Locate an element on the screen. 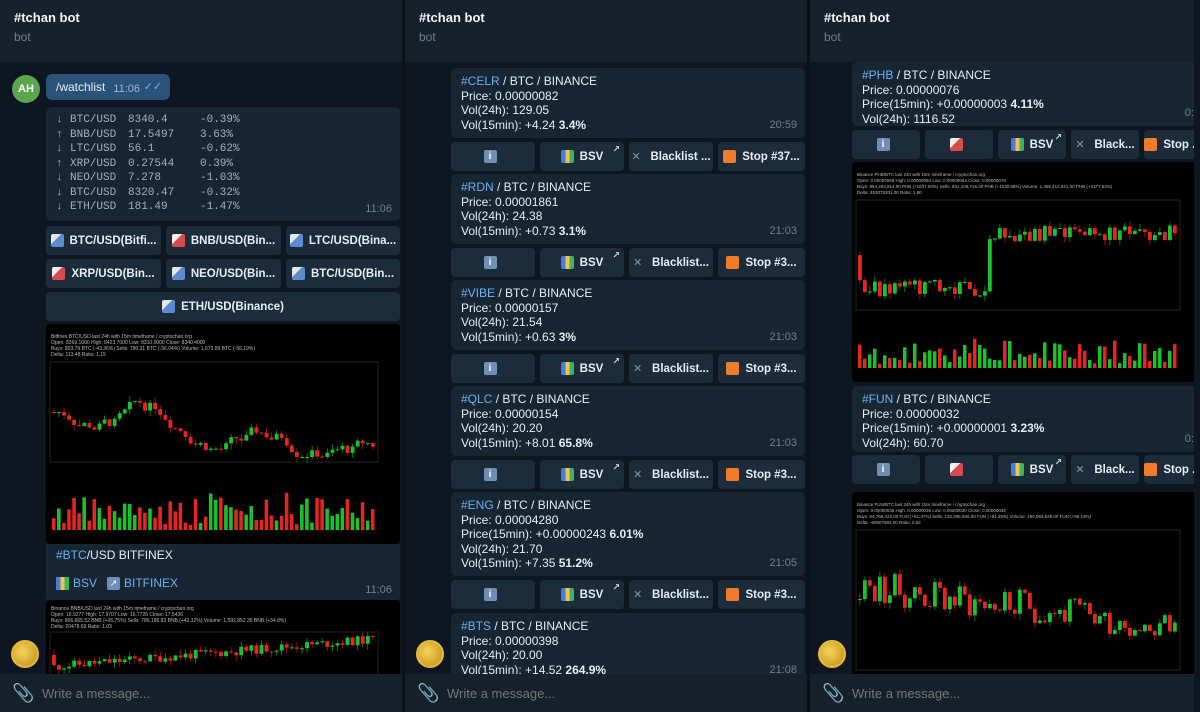 This screenshot has height=712, width=1200. chart-button-eth-binance: ETH/USD(Binance) is located at coordinates (223, 306).